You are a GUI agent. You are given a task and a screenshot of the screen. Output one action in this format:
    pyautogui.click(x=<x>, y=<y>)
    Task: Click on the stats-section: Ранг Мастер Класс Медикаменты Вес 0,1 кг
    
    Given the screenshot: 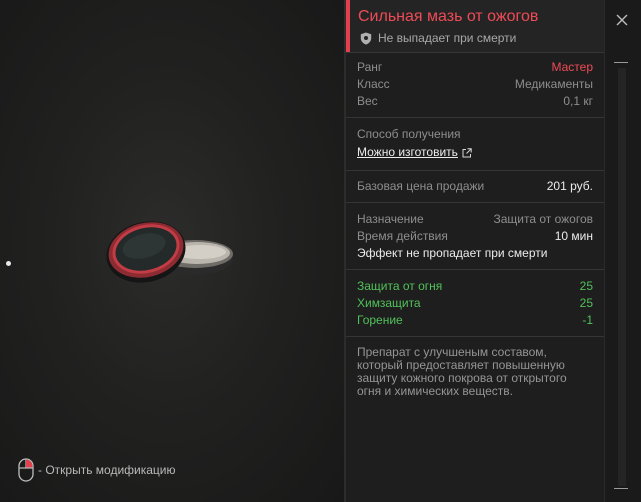 What is the action you would take?
    pyautogui.click(x=475, y=84)
    